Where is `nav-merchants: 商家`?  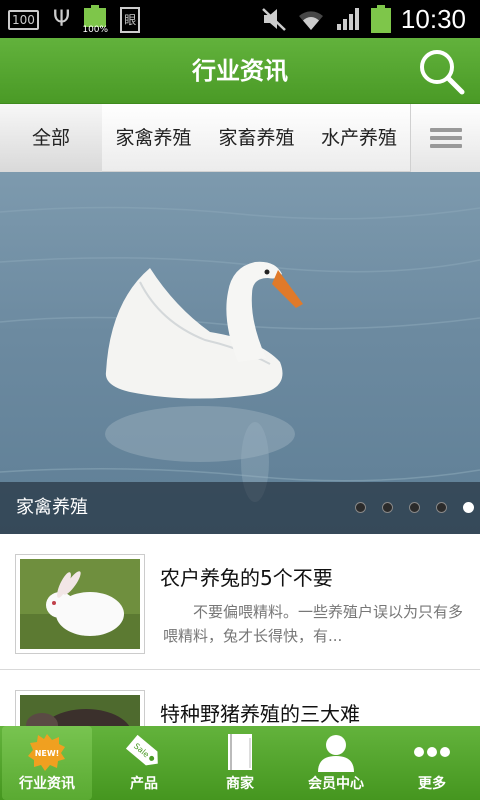
nav-merchants: 商家 is located at coordinates (240, 763).